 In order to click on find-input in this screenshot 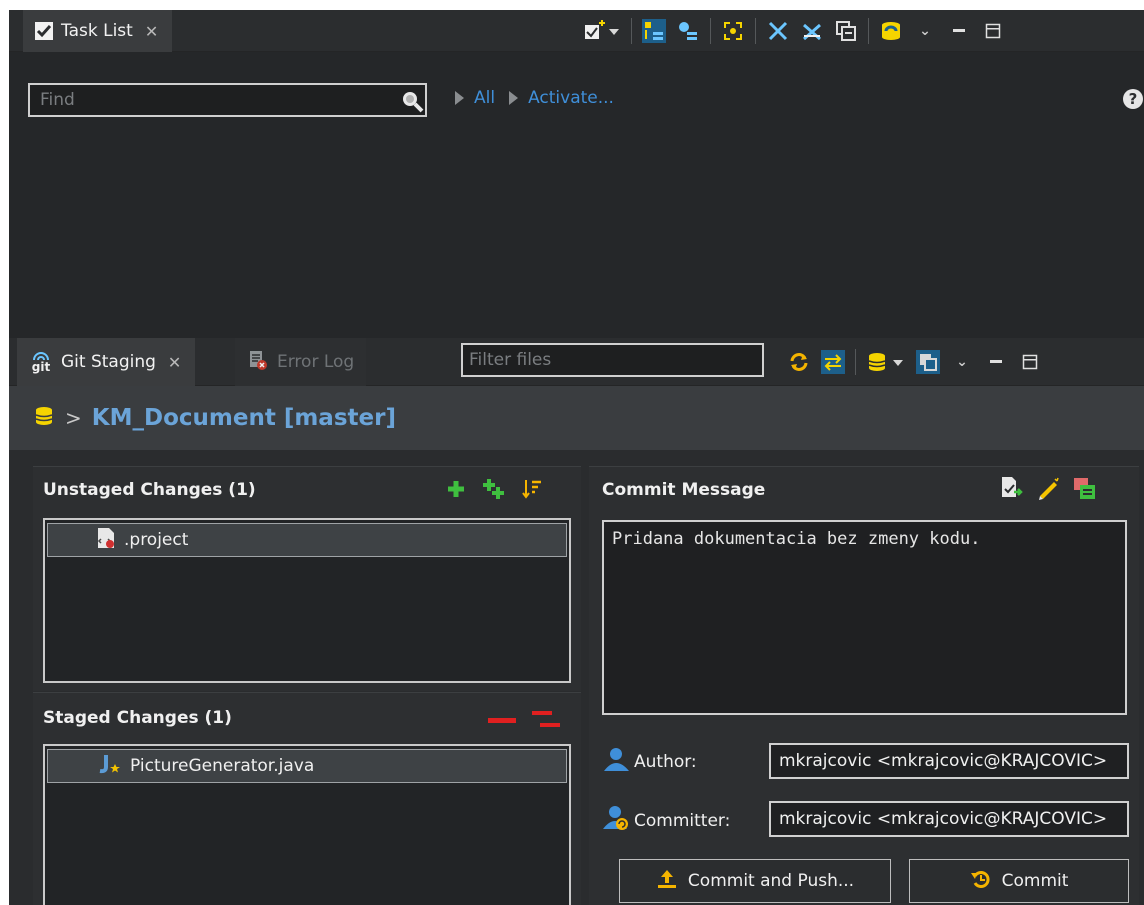, I will do `click(227, 100)`.